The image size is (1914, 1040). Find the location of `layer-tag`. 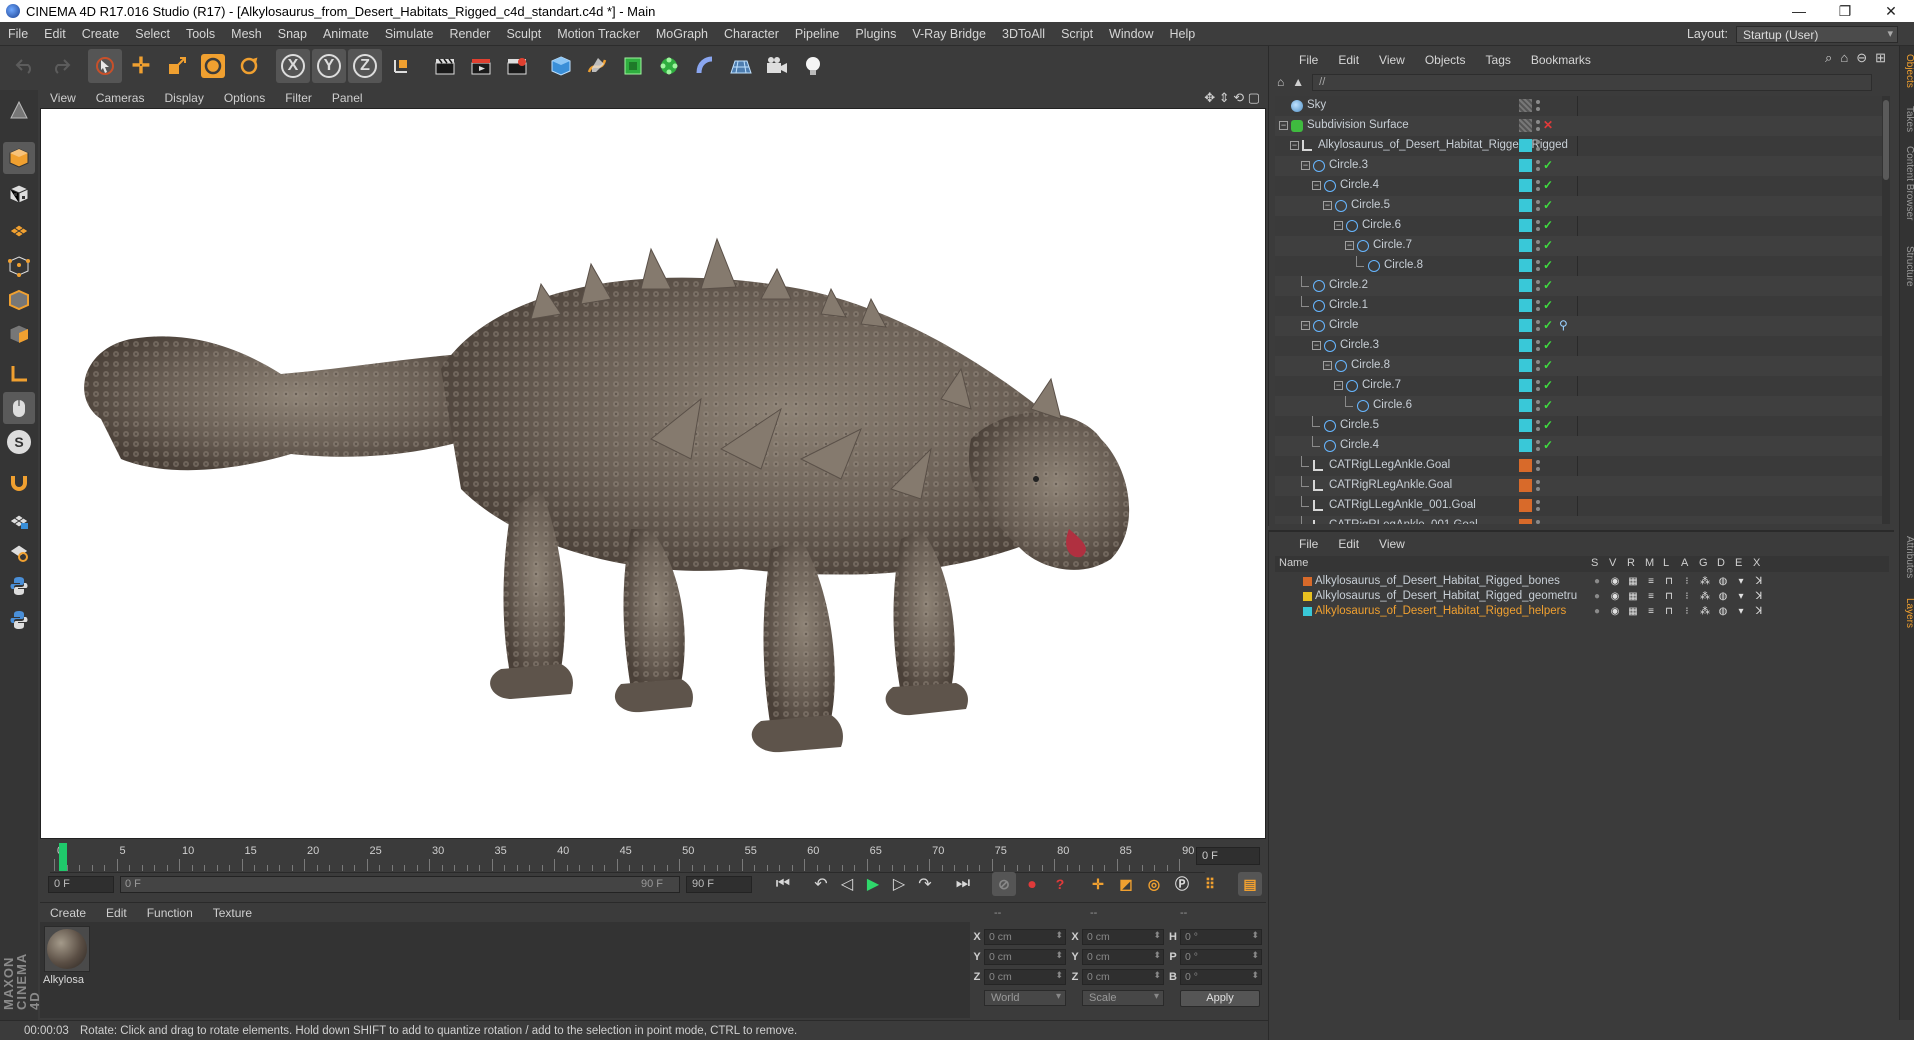

layer-tag is located at coordinates (1525, 105).